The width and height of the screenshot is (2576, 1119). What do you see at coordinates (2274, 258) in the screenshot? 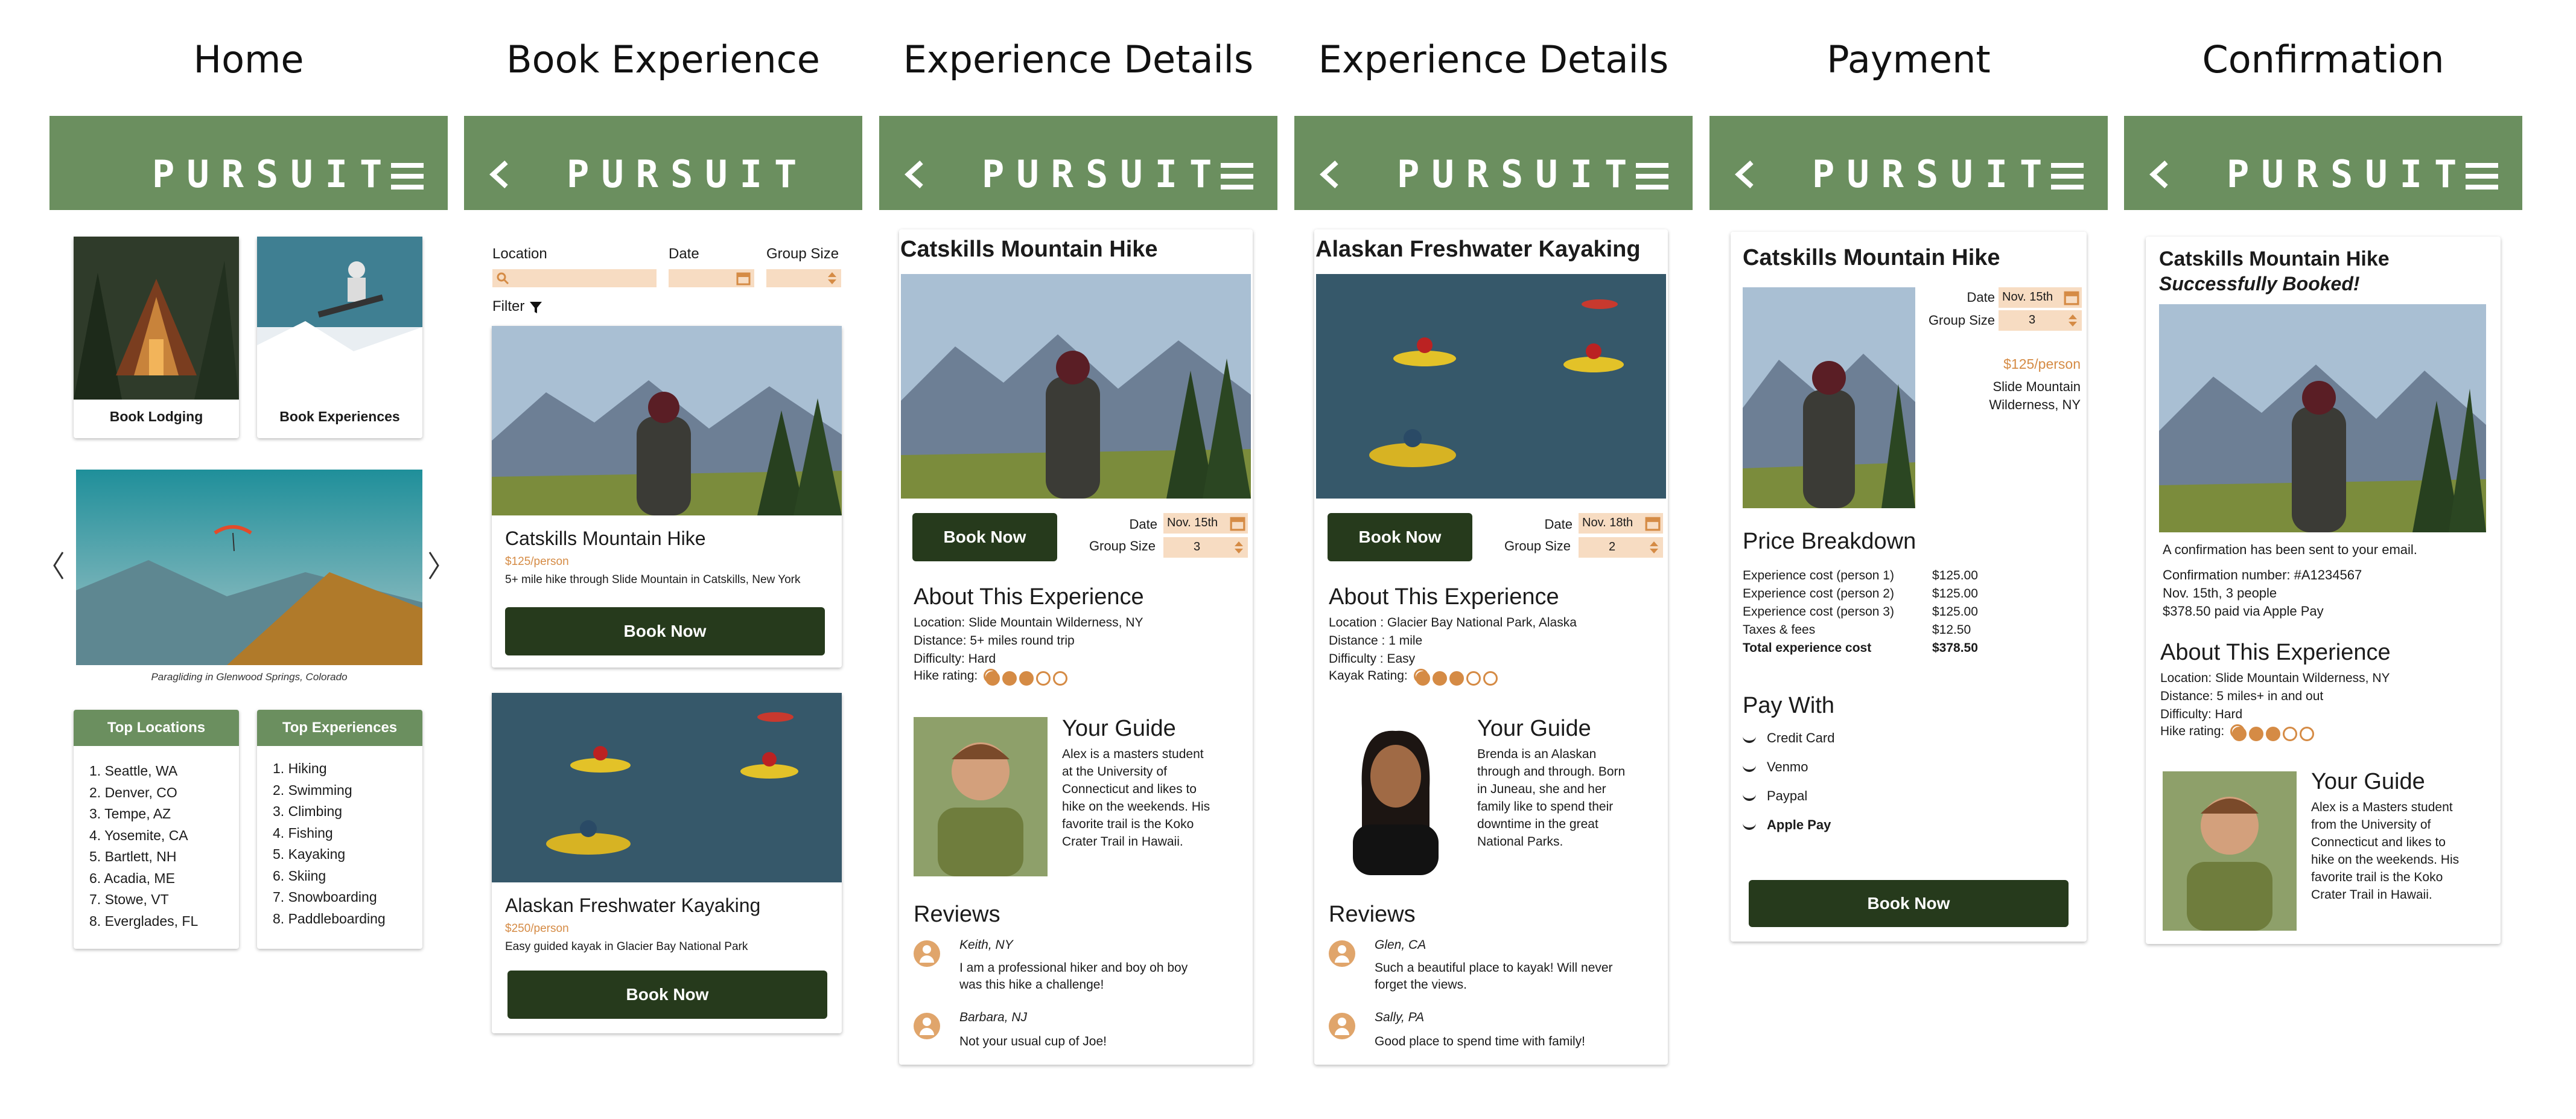
I see `confirmation-title: Catskills Mountain Hike` at bounding box center [2274, 258].